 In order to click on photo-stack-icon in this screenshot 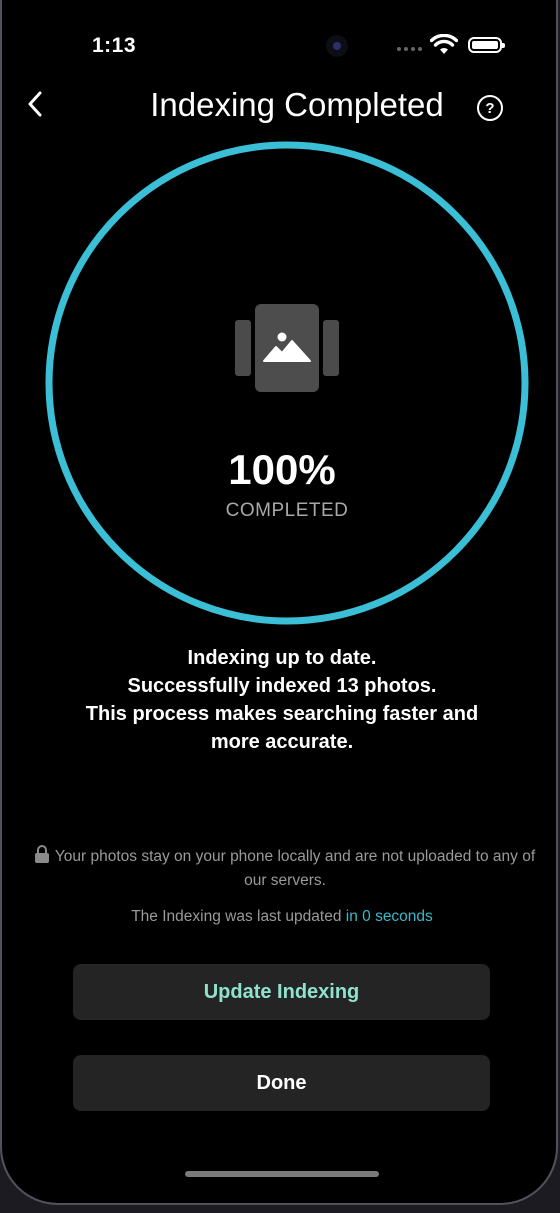, I will do `click(287, 349)`.